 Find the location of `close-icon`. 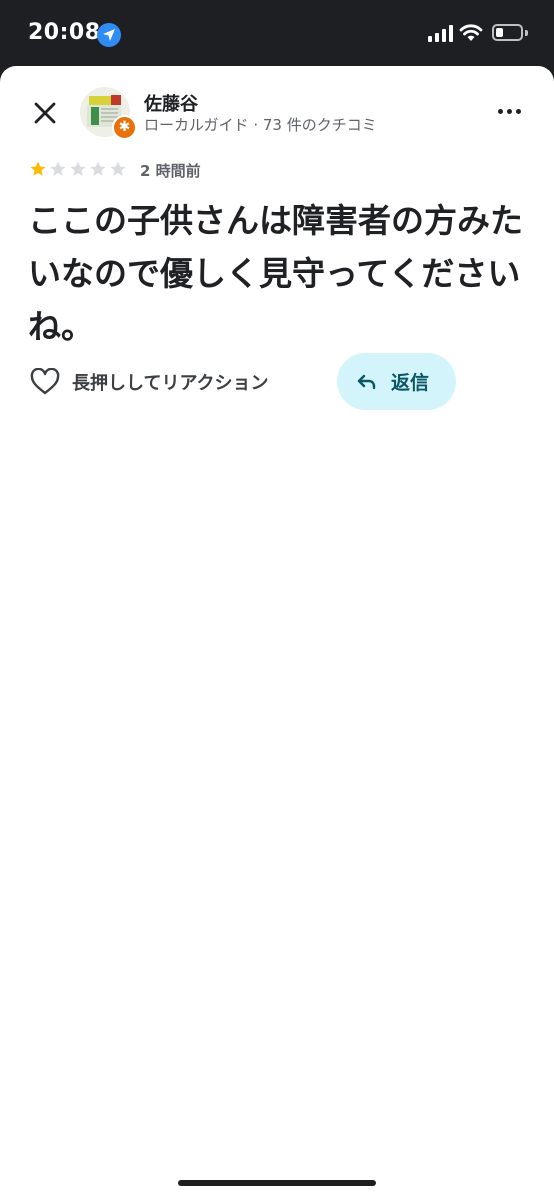

close-icon is located at coordinates (45, 113).